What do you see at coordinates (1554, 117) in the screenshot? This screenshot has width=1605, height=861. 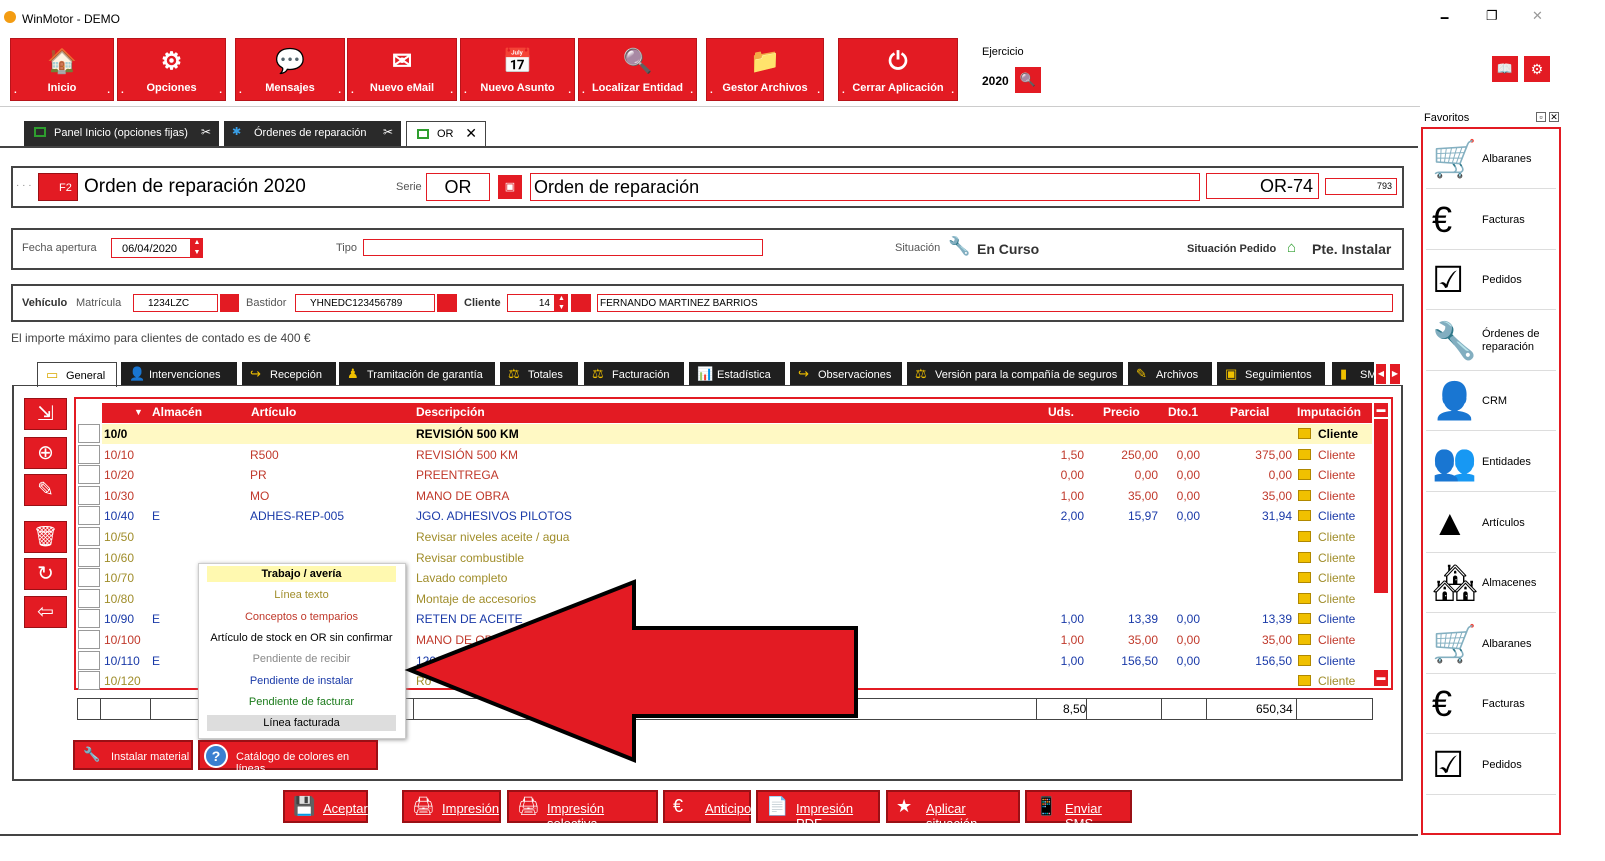 I see `favoritos-close-icon: ✕` at bounding box center [1554, 117].